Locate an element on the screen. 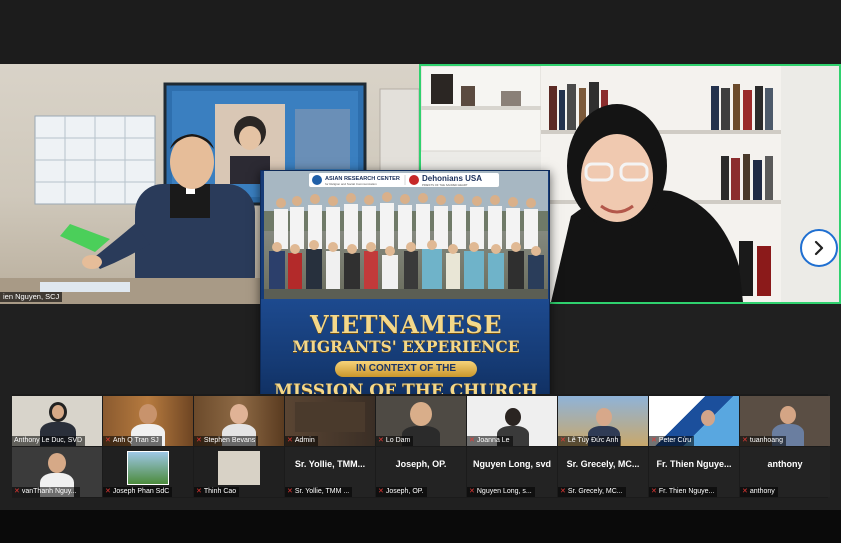 This screenshot has width=841, height=543. group-photo is located at coordinates (406, 236).